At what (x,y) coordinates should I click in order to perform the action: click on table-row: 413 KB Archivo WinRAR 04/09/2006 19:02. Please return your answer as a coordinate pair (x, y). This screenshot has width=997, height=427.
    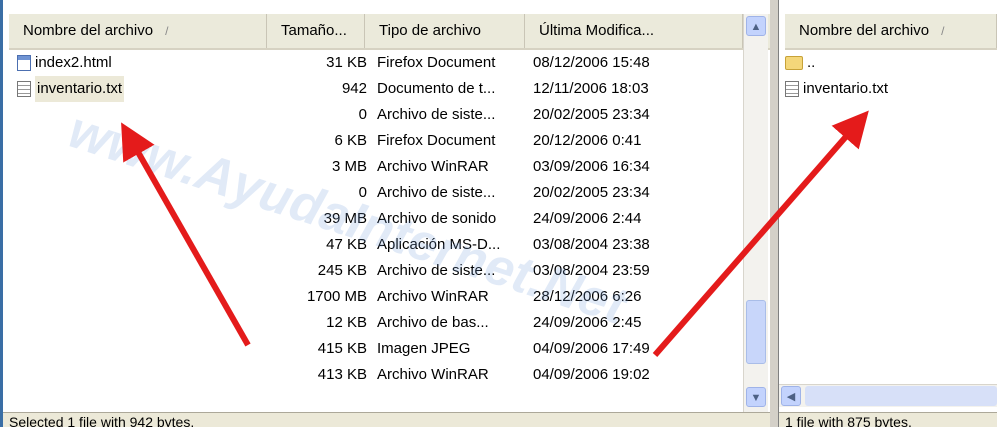
    Looking at the image, I should click on (373, 375).